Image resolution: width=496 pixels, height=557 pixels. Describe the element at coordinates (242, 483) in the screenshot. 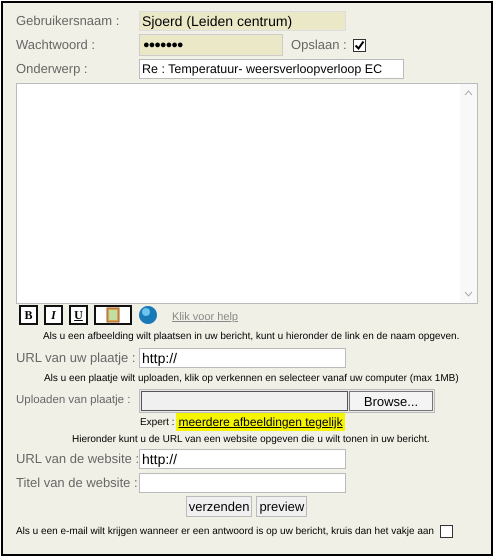

I see `website-title-field` at that location.